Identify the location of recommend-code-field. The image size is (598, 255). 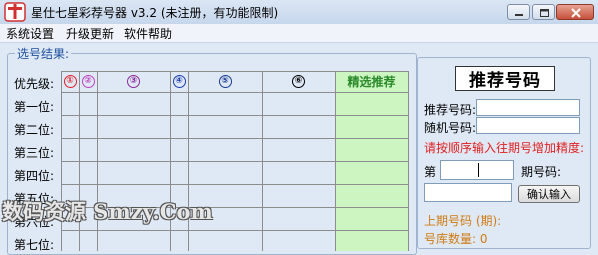
(528, 107).